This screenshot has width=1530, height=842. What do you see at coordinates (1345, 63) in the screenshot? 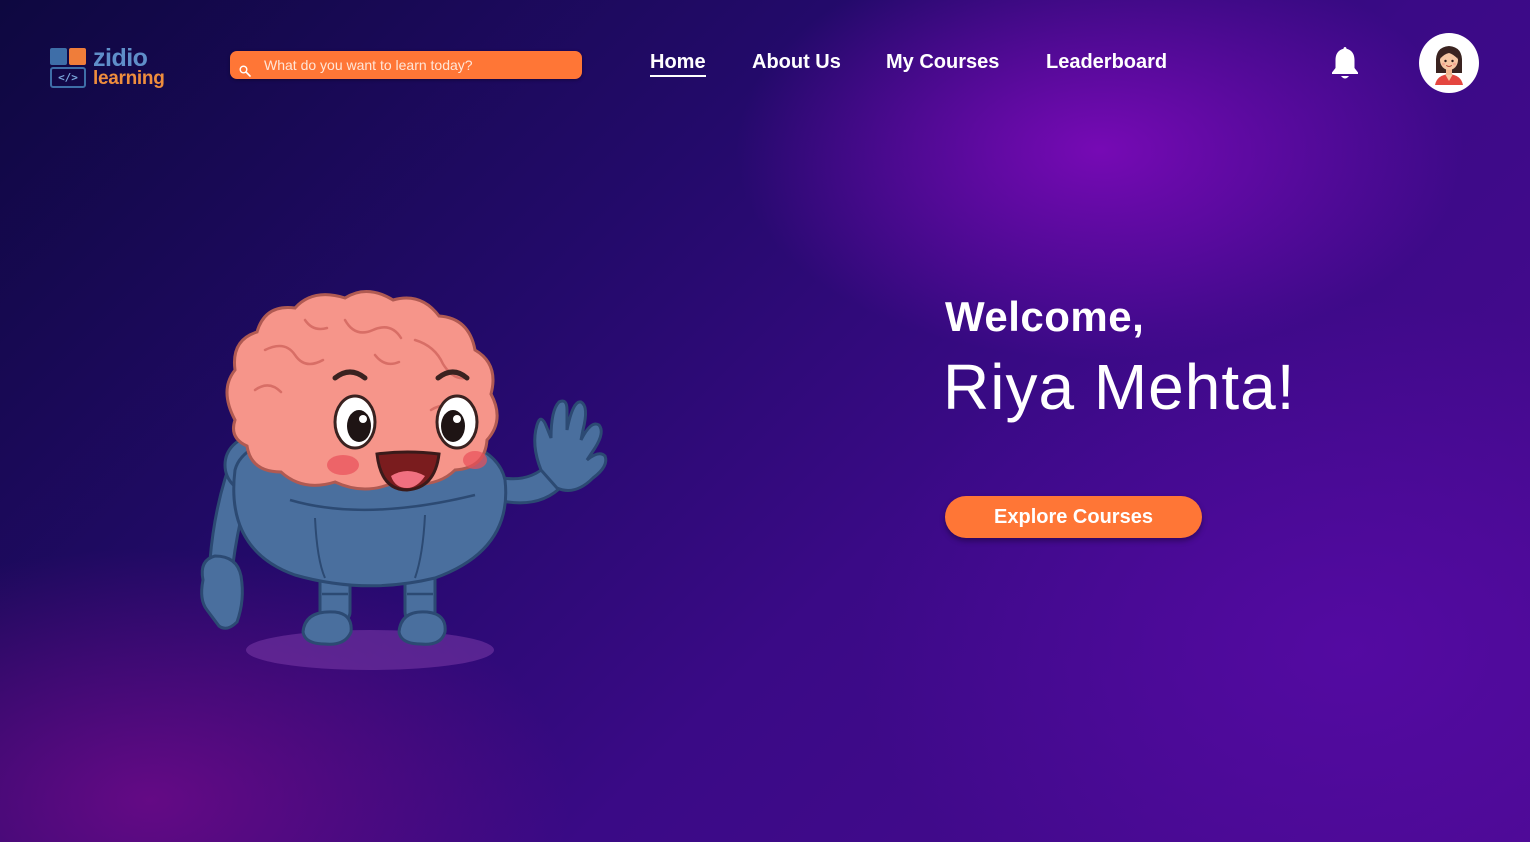
I see `bell-icon` at bounding box center [1345, 63].